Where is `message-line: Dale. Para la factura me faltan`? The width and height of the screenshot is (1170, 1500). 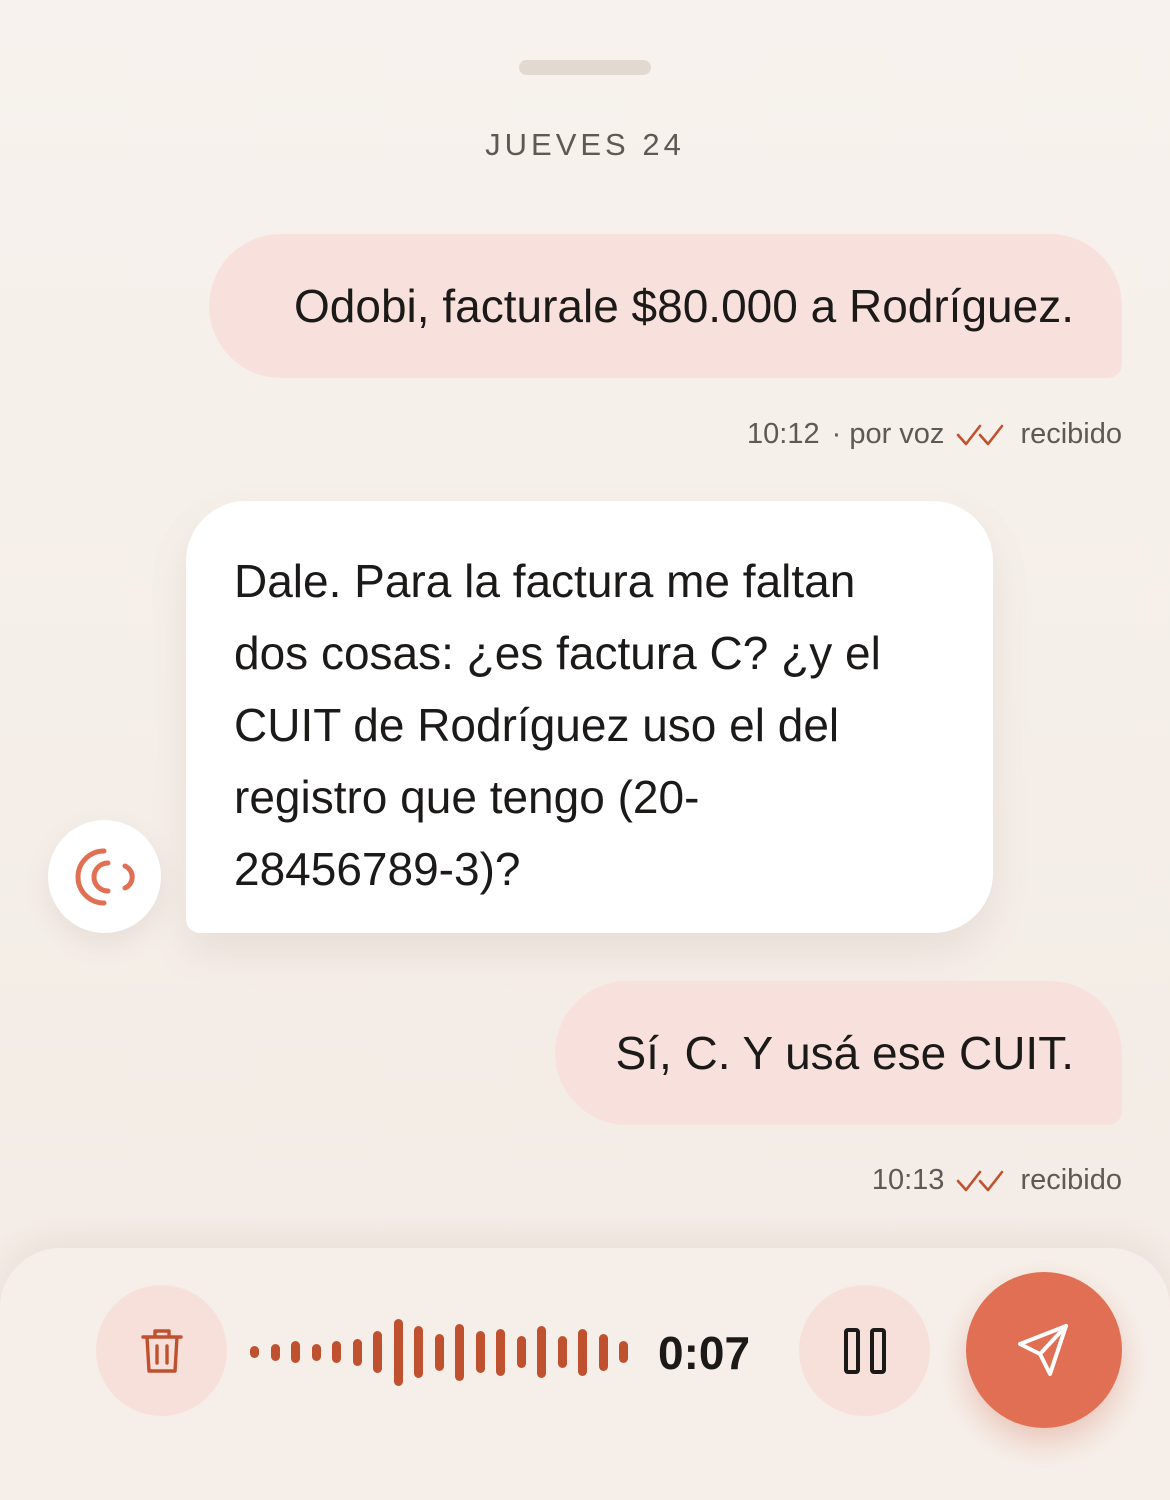
message-line: Dale. Para la factura me faltan is located at coordinates (545, 581).